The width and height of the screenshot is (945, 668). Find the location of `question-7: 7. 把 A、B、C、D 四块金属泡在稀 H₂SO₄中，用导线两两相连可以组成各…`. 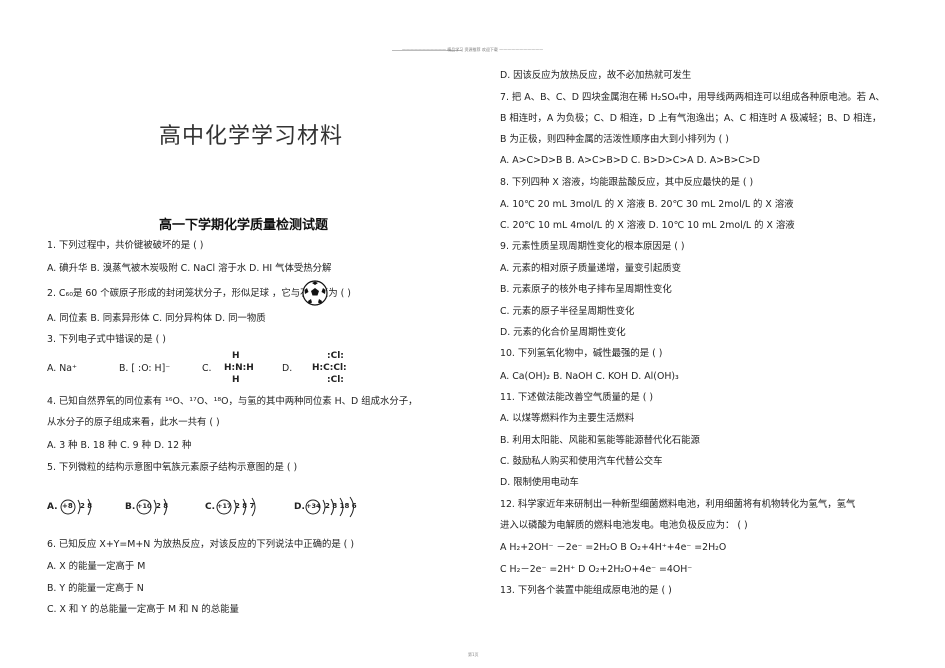

question-7: 7. 把 A、B、C、D 四块金属泡在稀 H₂SO₄中，用导线两两相连可以组成各… is located at coordinates (692, 97).